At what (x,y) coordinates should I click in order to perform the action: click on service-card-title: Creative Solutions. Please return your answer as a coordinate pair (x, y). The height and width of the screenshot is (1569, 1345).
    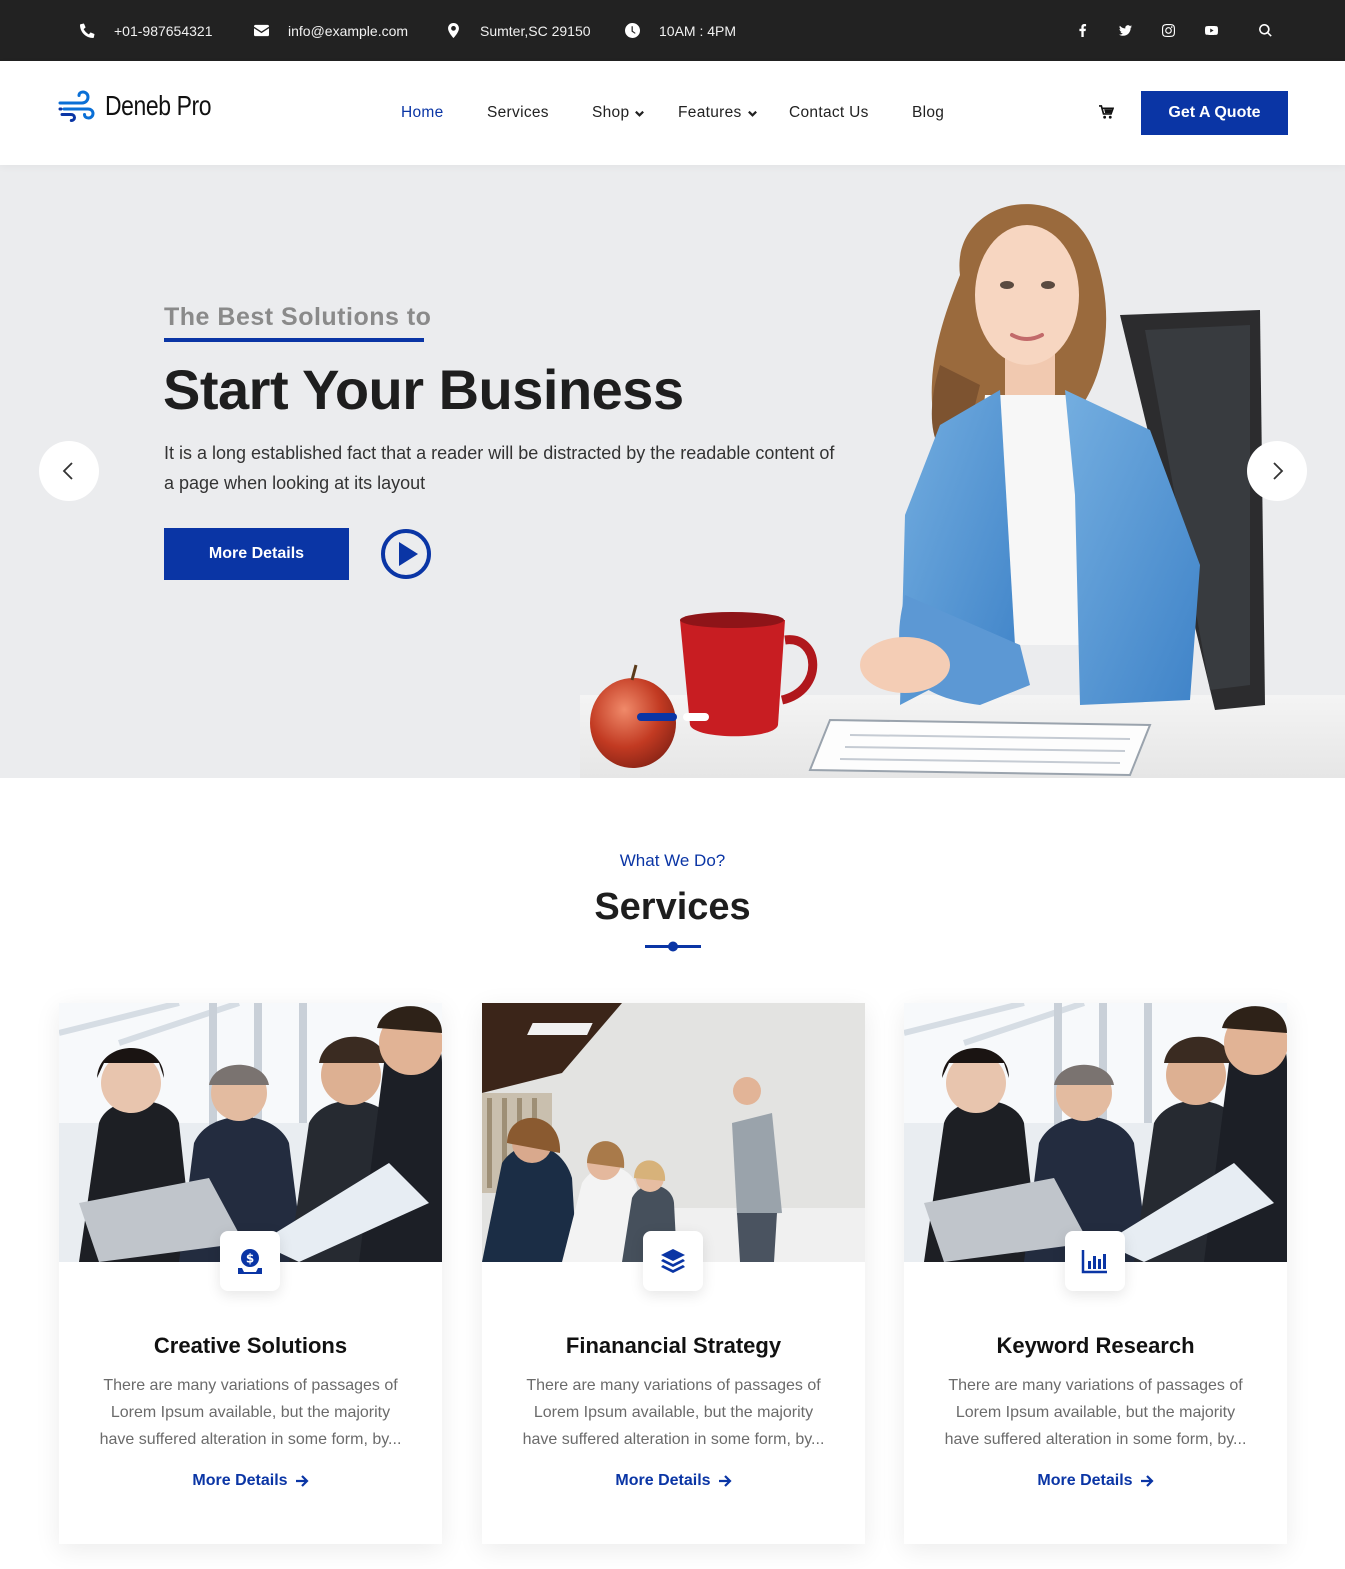
    Looking at the image, I should click on (250, 1345).